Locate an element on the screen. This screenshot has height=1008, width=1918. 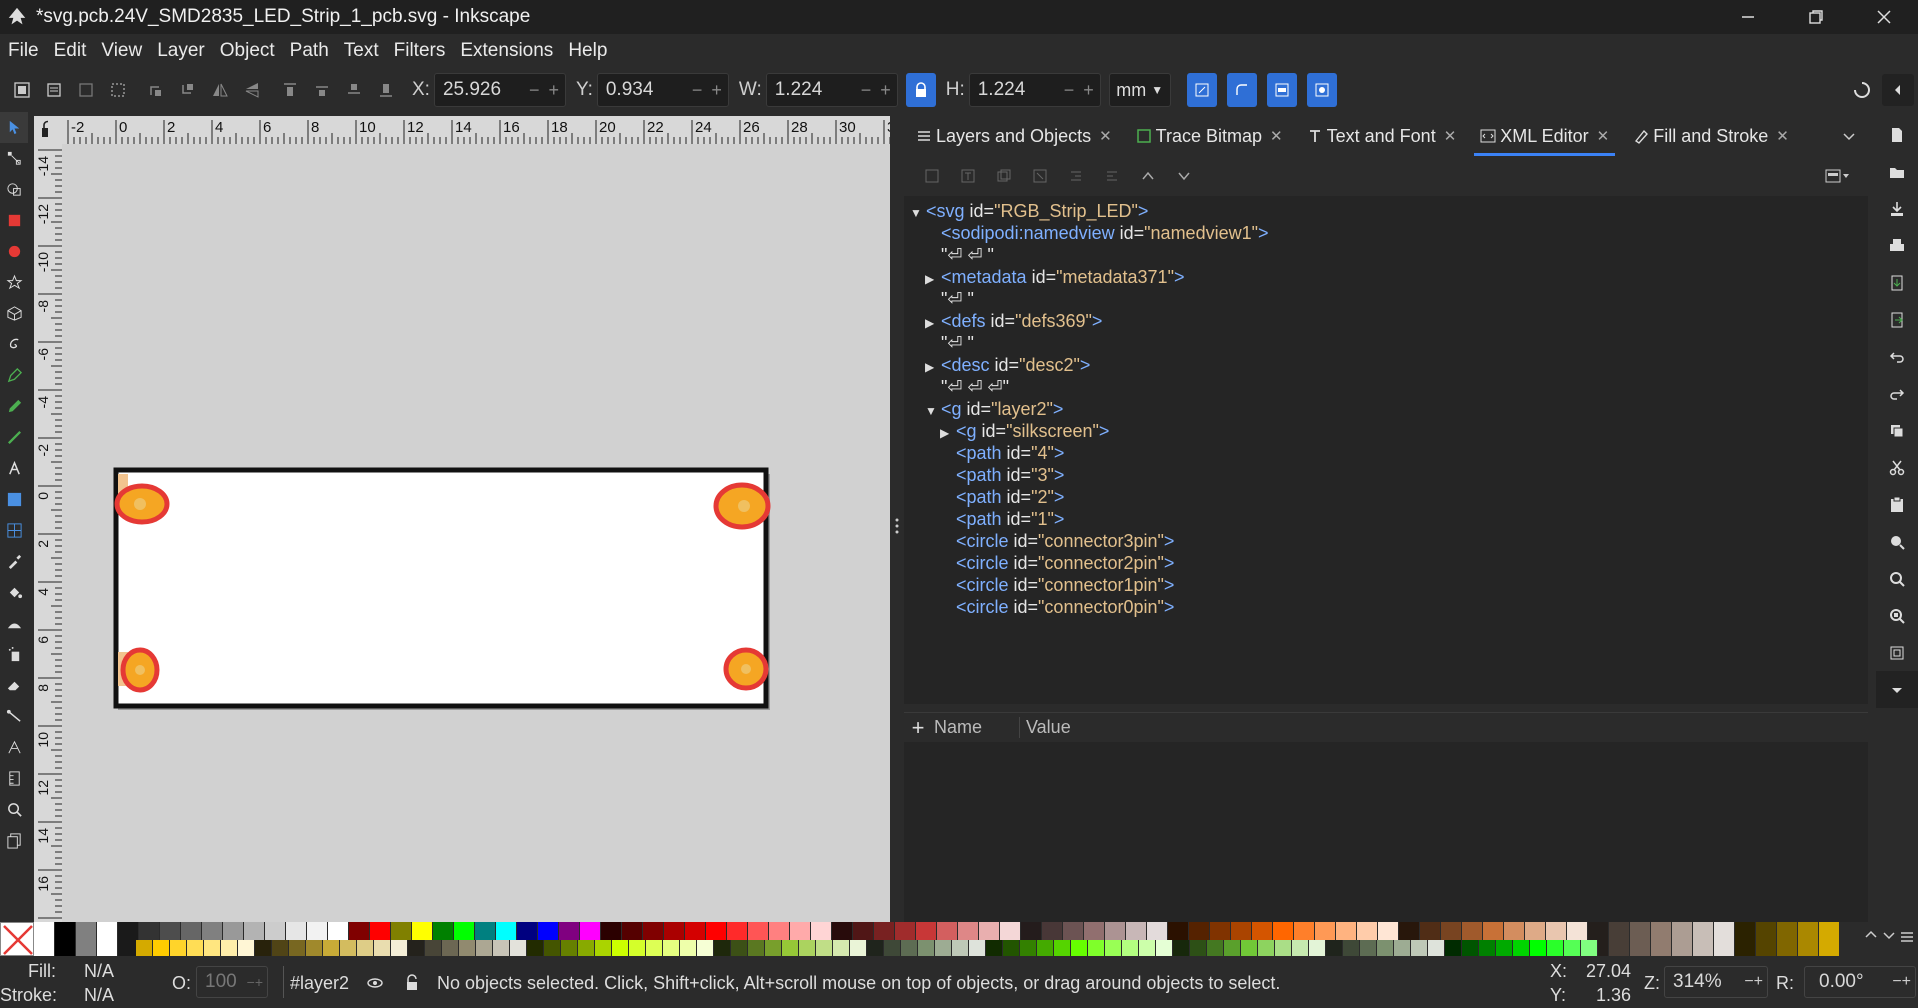
zoom-drawing-button is located at coordinates (1897, 578).